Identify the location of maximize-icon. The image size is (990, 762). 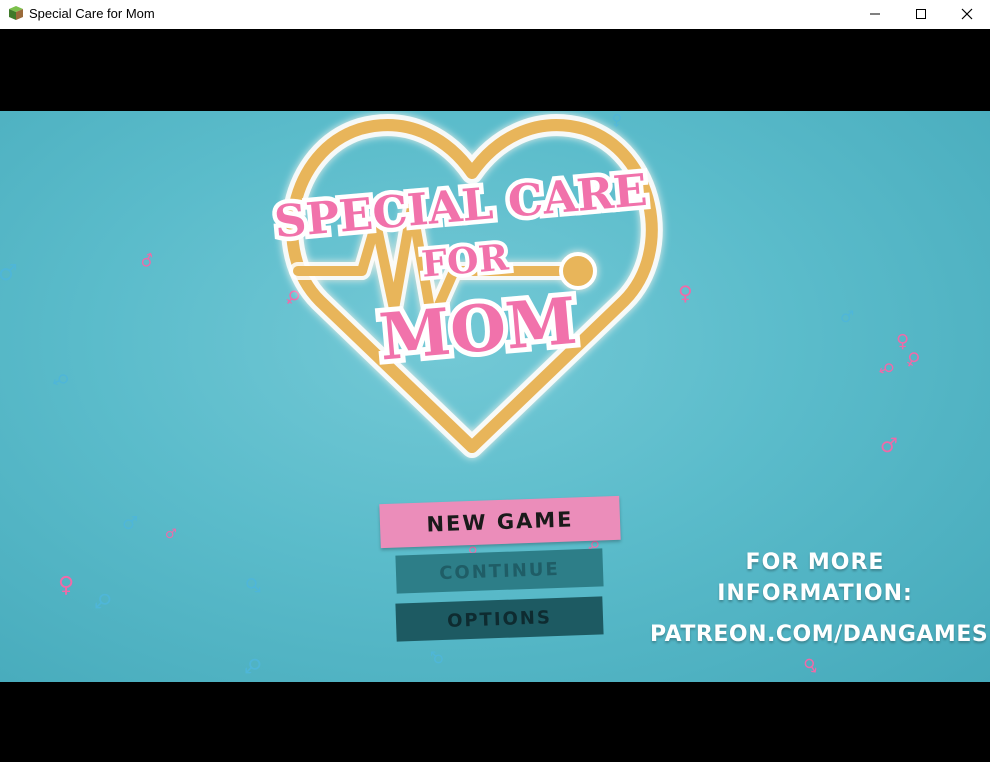
(921, 14).